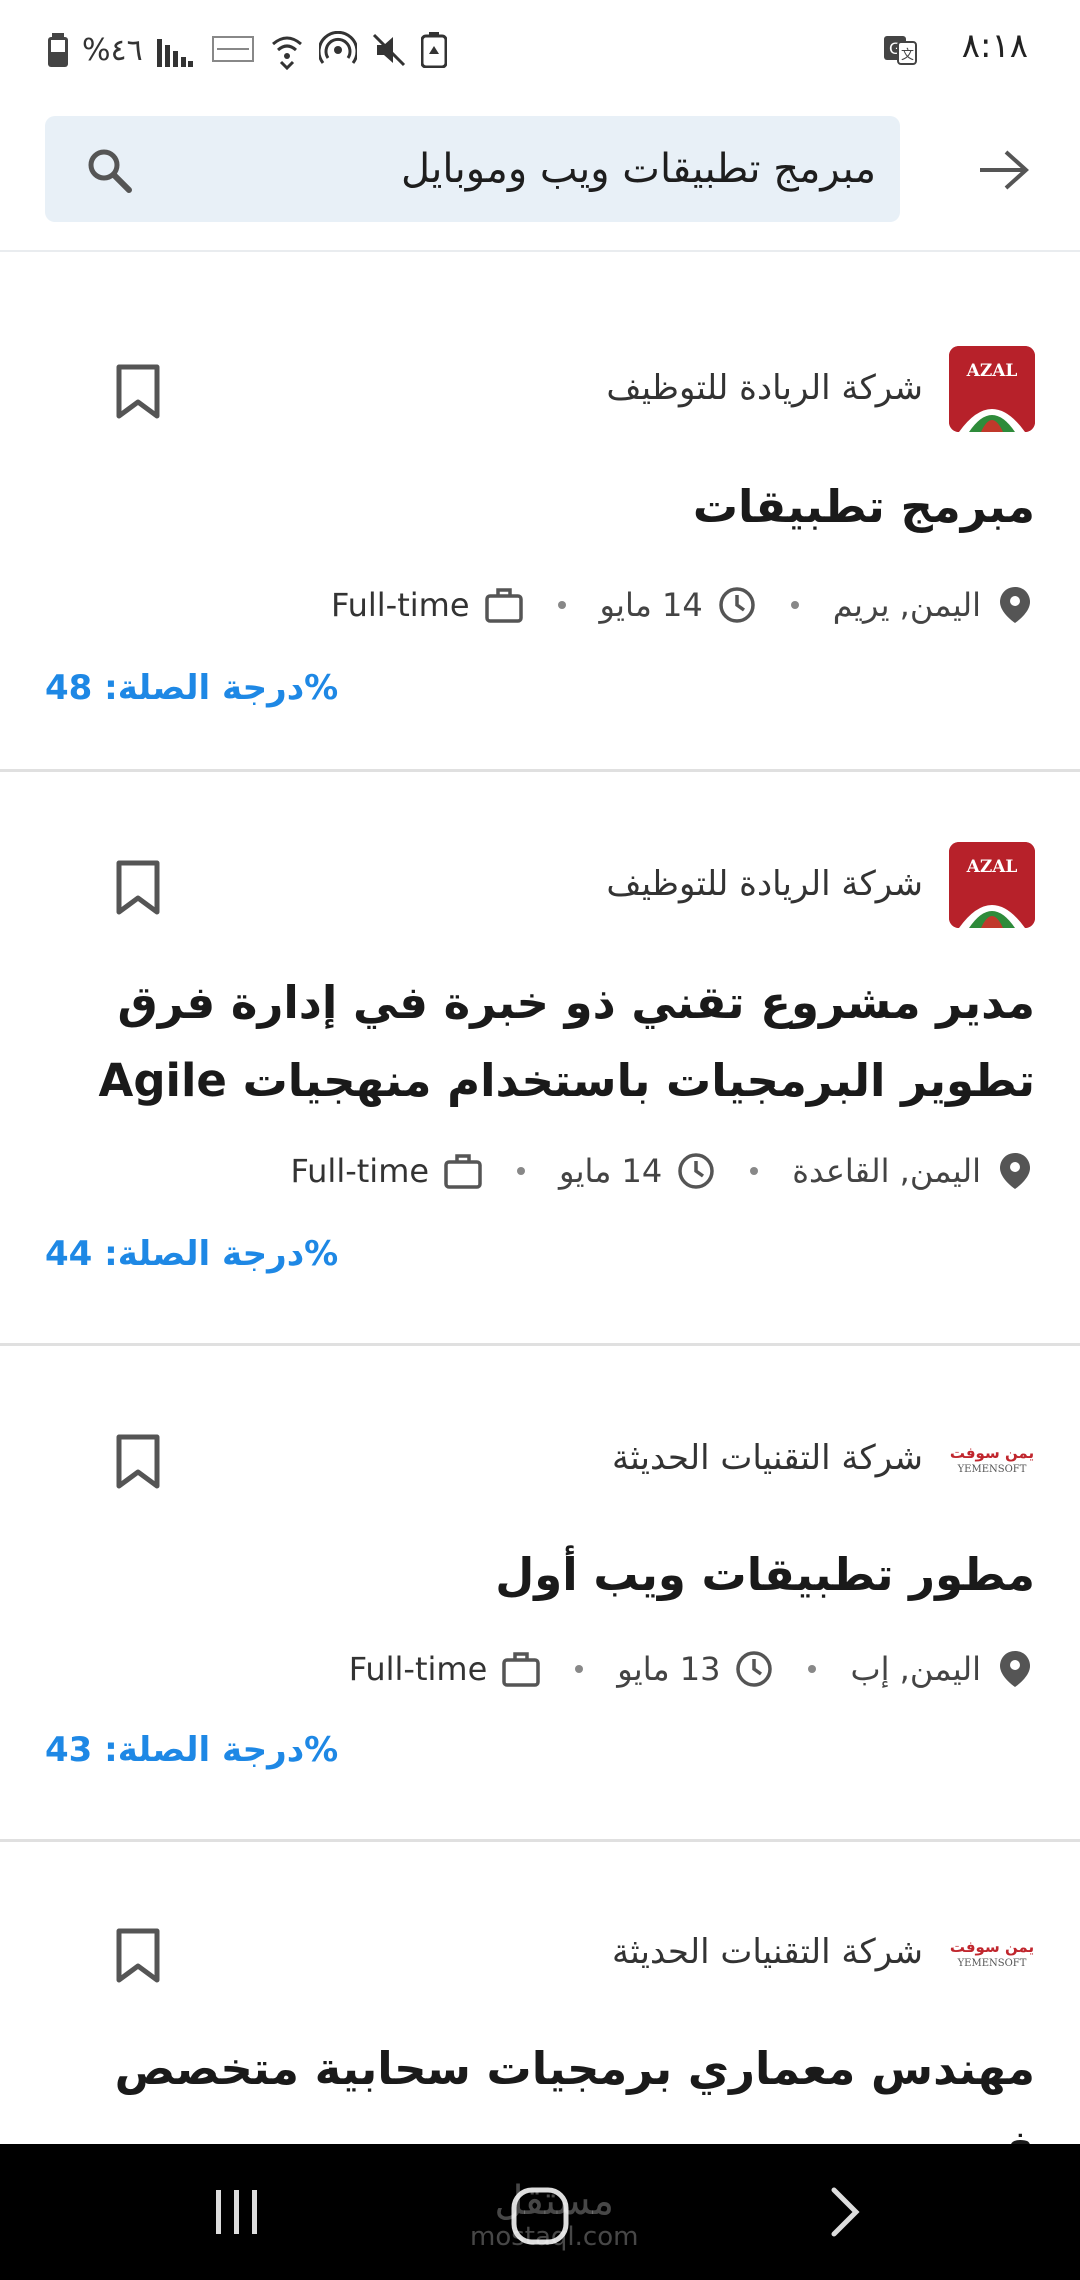 The width and height of the screenshot is (1080, 2280). I want to click on recent-apps-icon, so click(237, 2212).